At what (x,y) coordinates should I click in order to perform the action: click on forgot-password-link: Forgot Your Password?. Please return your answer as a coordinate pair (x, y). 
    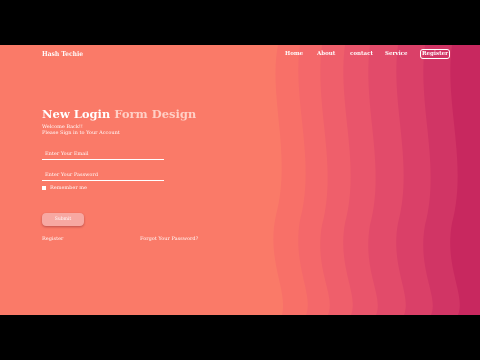
    Looking at the image, I should click on (169, 239).